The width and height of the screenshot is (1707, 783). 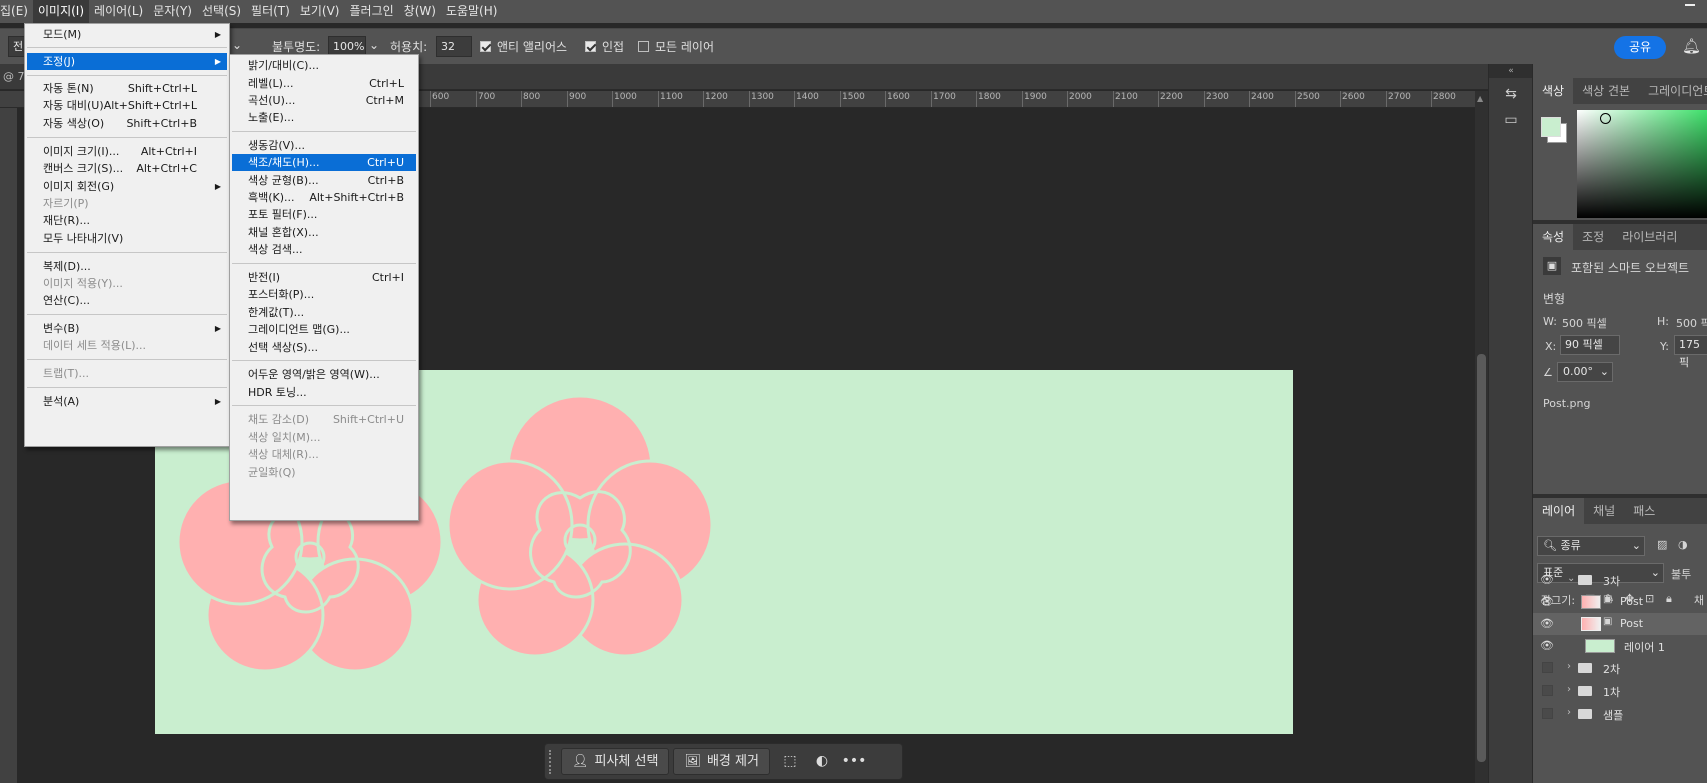 What do you see at coordinates (721, 761) in the screenshot?
I see `remove-background-button: 🖼︎ 배경 제거` at bounding box center [721, 761].